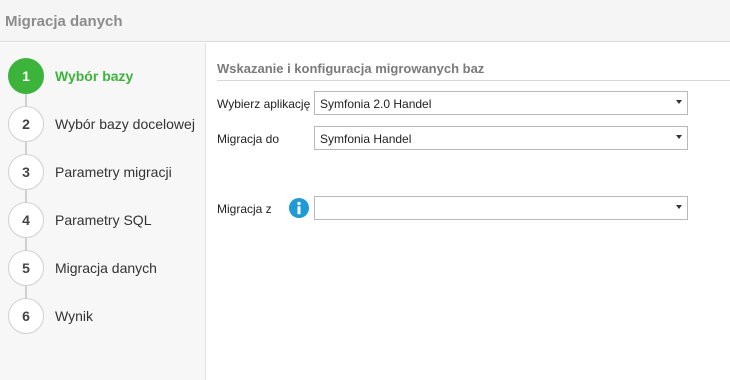 This screenshot has height=380, width=730. Describe the element at coordinates (64, 21) in the screenshot. I see `window-title: Migracja danych` at that location.